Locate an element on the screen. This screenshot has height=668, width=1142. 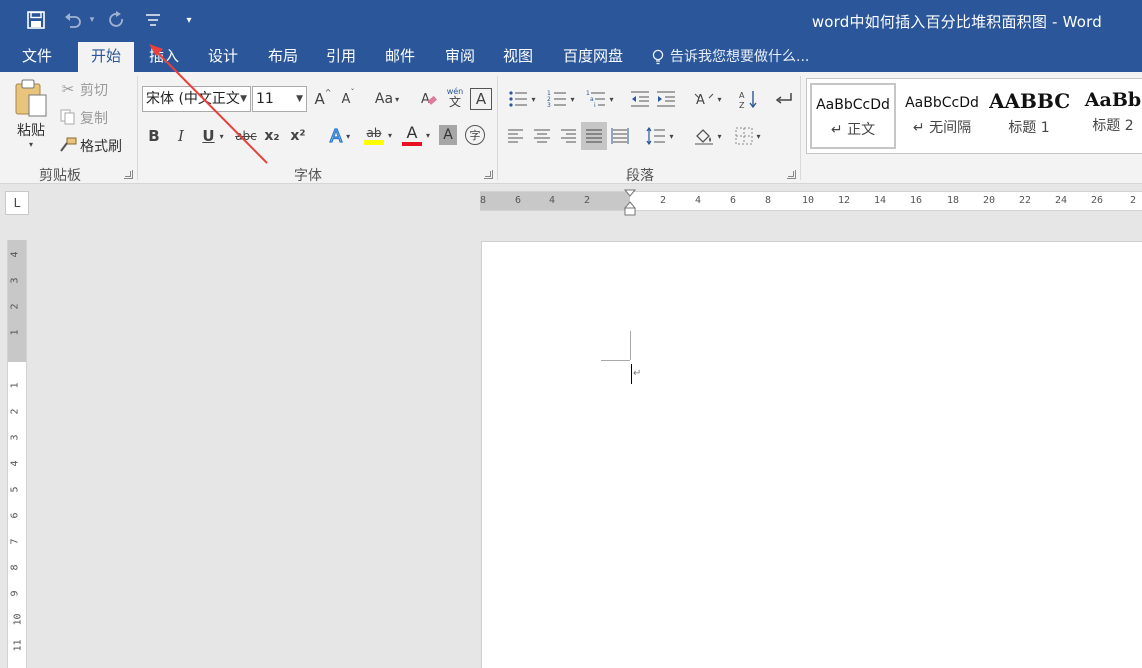
shrink-font-icon: Aˇ is located at coordinates (348, 99).